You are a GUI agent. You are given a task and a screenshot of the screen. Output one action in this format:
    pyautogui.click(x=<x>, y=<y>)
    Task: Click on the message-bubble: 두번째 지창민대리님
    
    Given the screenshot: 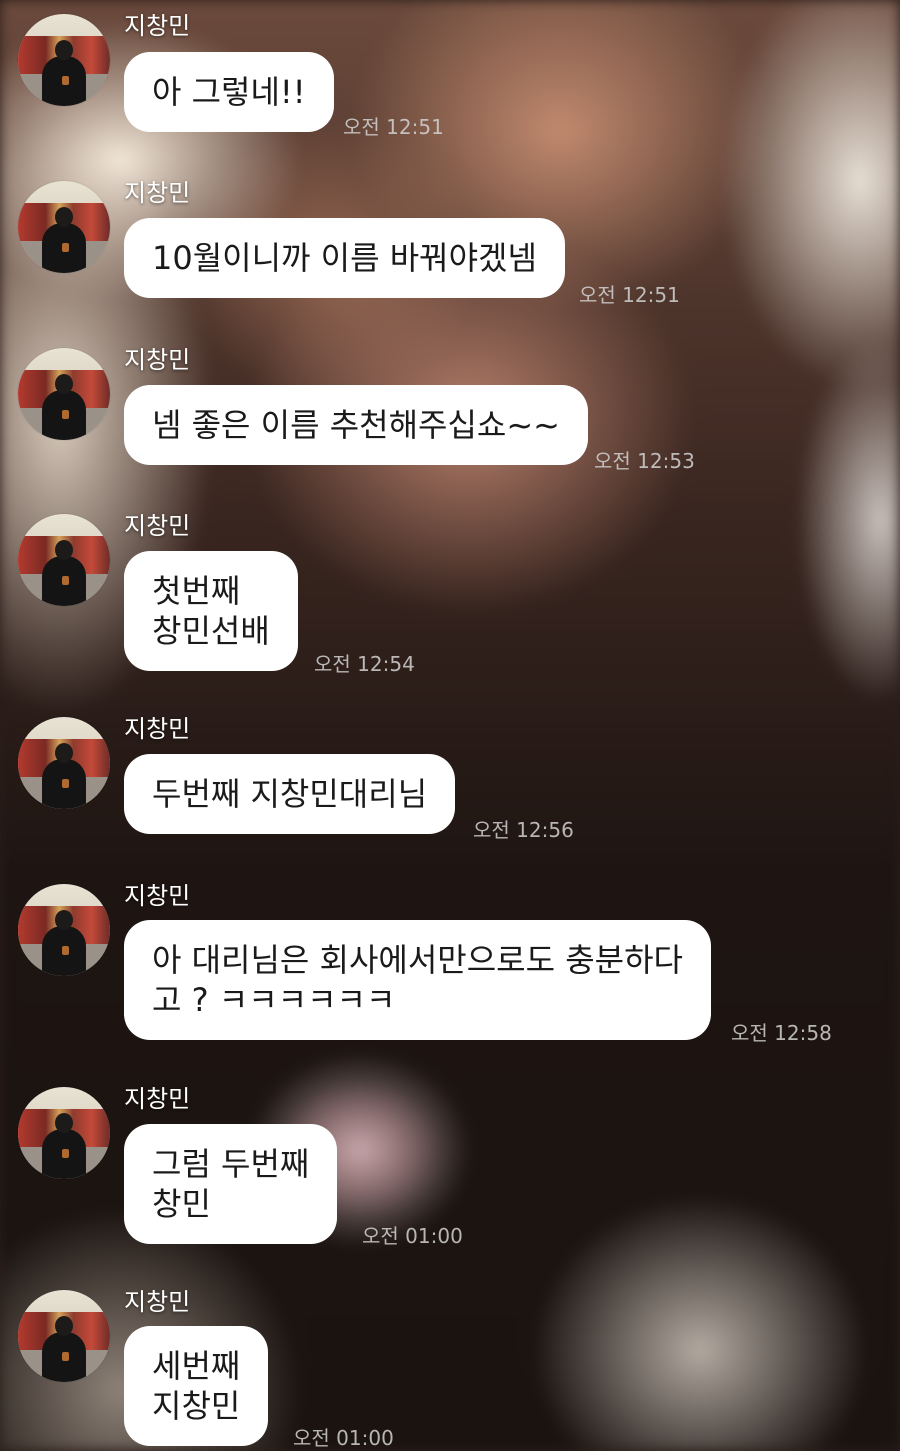 What is the action you would take?
    pyautogui.click(x=290, y=794)
    